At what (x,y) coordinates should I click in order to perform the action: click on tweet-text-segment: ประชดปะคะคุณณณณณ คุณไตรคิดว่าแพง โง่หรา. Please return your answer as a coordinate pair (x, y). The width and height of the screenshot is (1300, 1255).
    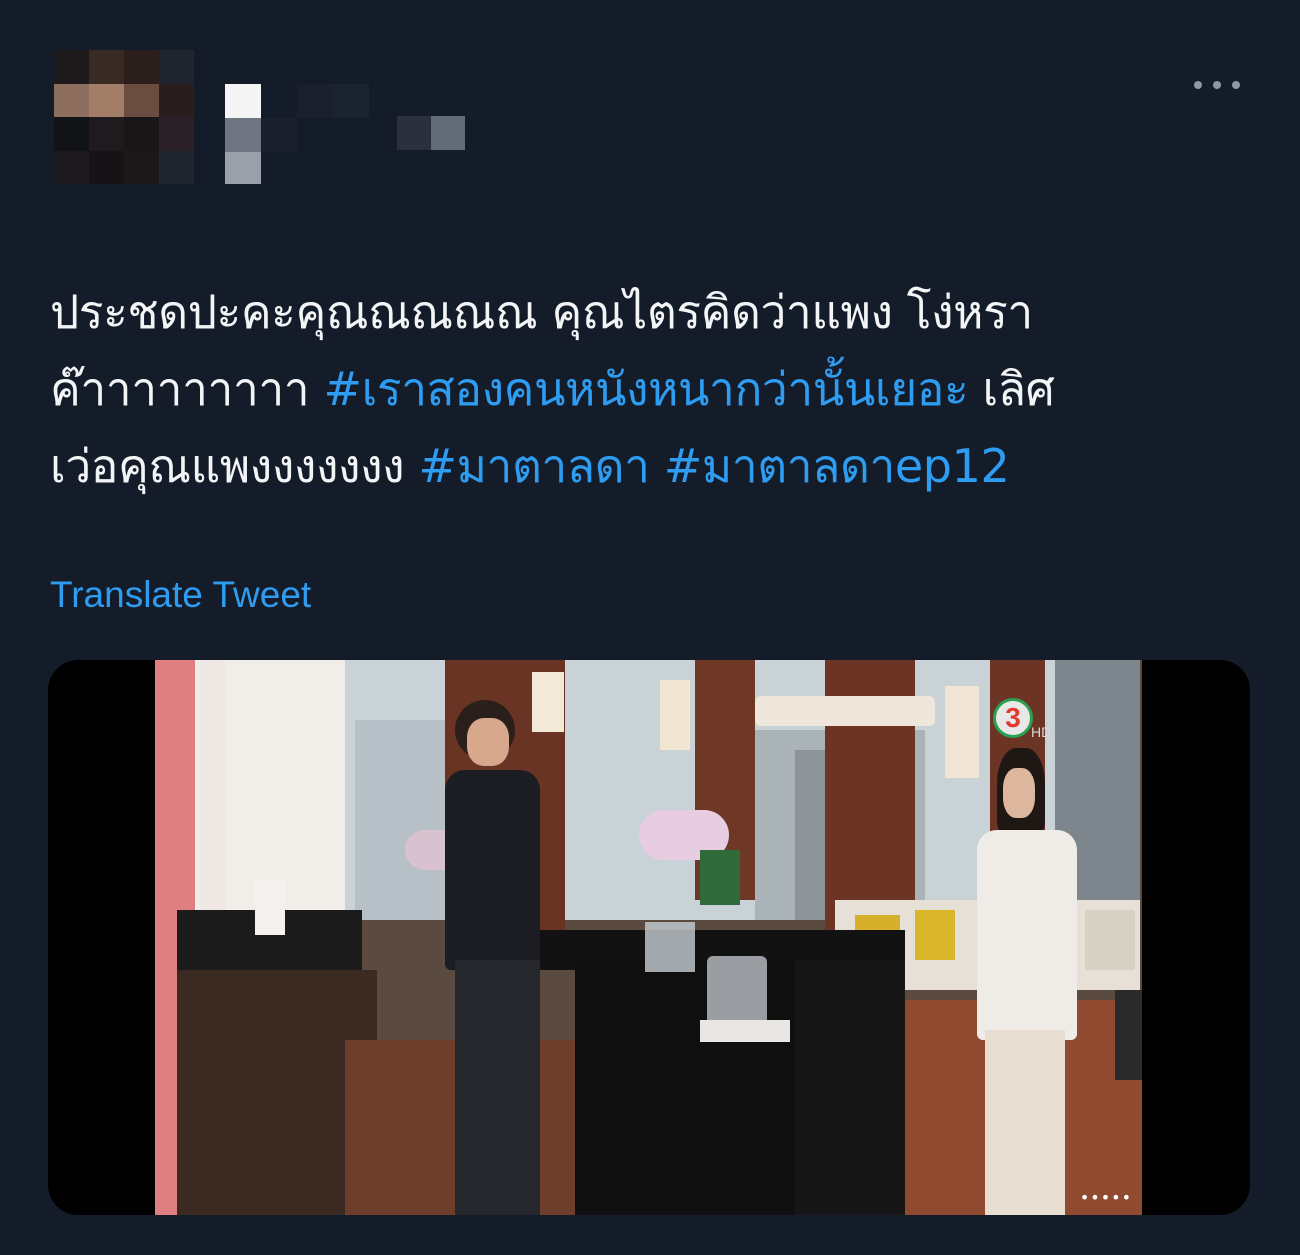
    Looking at the image, I should click on (541, 312).